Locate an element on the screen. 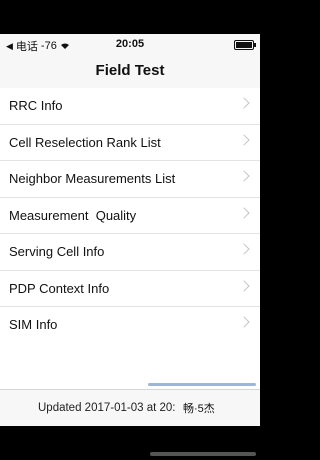 The image size is (320, 460). scroll-indicator is located at coordinates (202, 384).